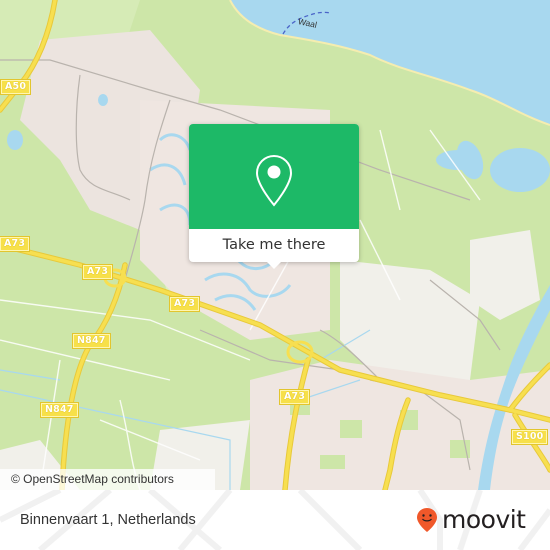 This screenshot has height=550, width=550. I want to click on moovit-wordmark: moovit, so click(484, 519).